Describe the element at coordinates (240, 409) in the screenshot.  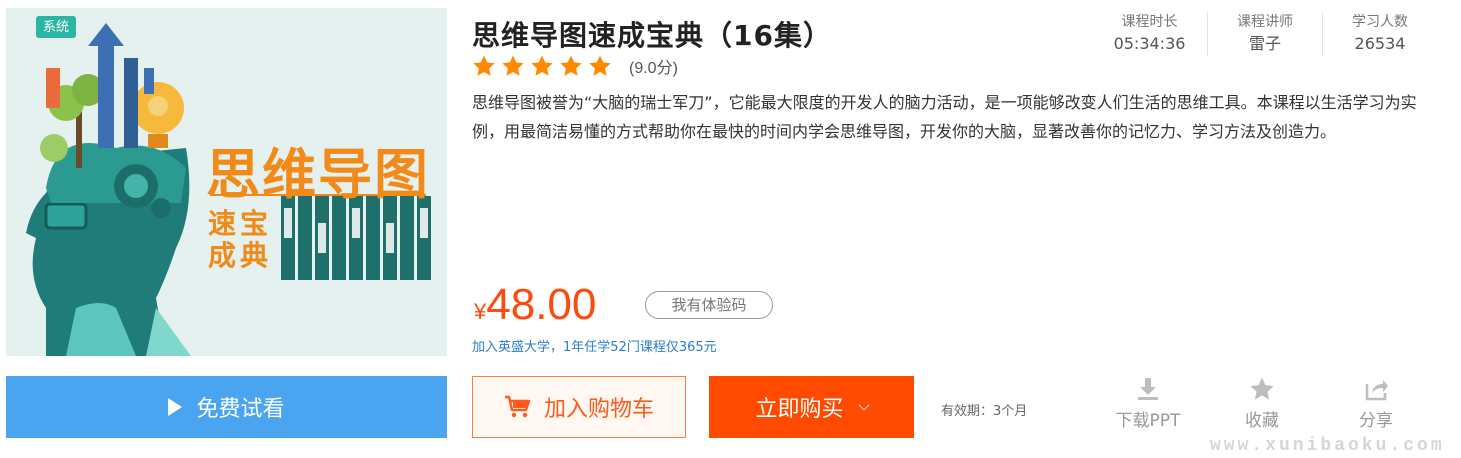
I see `free-preview-label: 免费试看` at that location.